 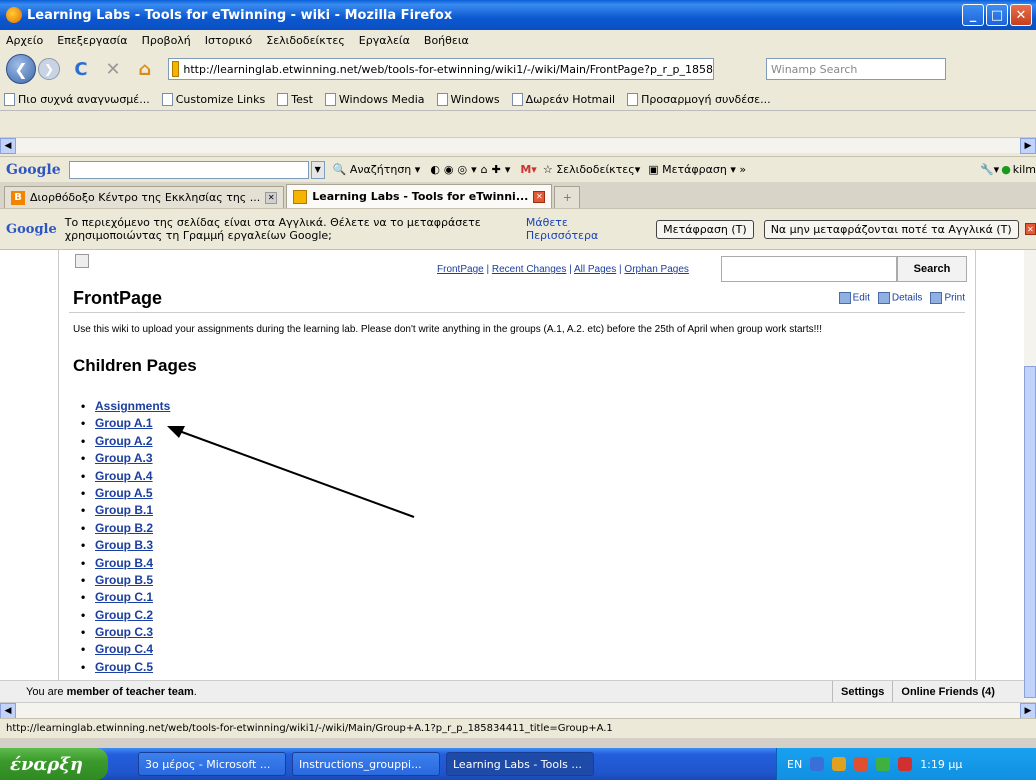 What do you see at coordinates (460, 269) in the screenshot?
I see `link-frontpage: FrontPage` at bounding box center [460, 269].